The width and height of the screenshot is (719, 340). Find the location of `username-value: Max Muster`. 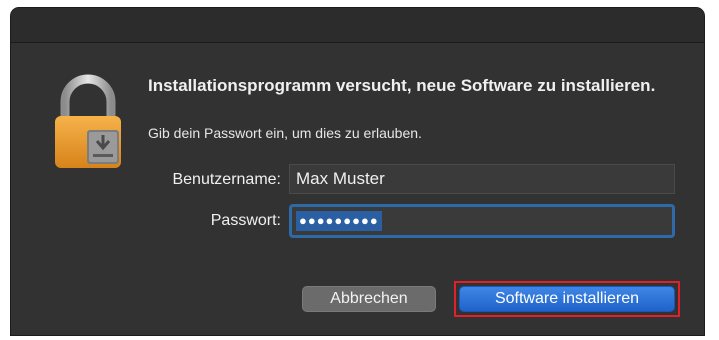

username-value: Max Muster is located at coordinates (340, 178).